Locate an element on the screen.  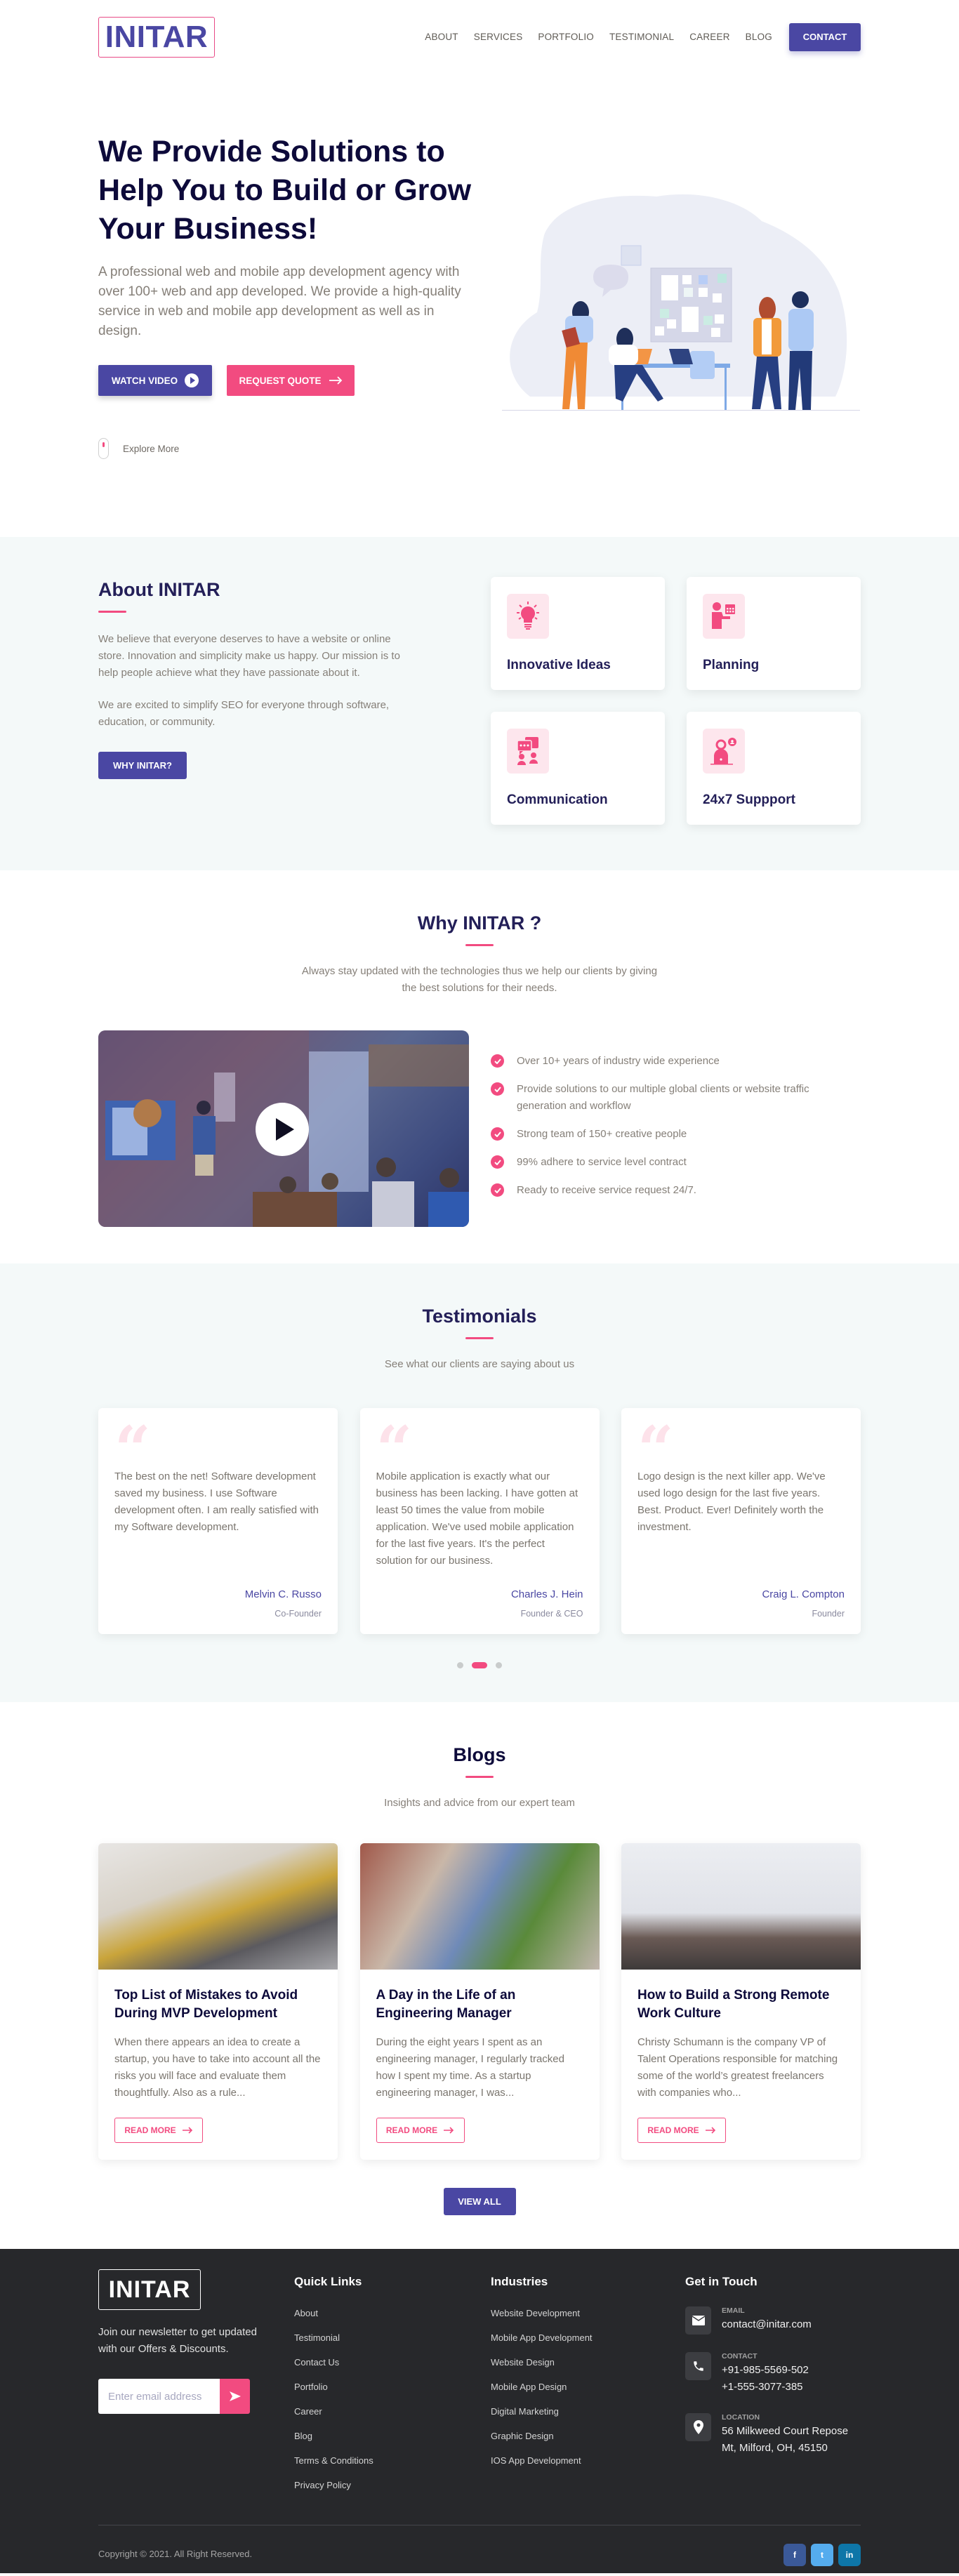
industry-link: Digital Marketing is located at coordinates (542, 2412).